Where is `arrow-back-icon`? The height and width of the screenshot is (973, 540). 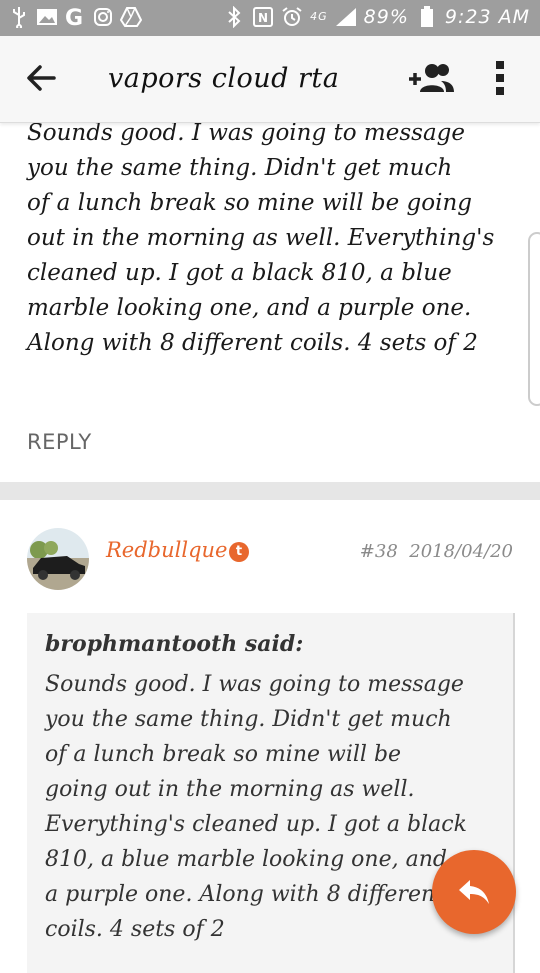
arrow-back-icon is located at coordinates (41, 78).